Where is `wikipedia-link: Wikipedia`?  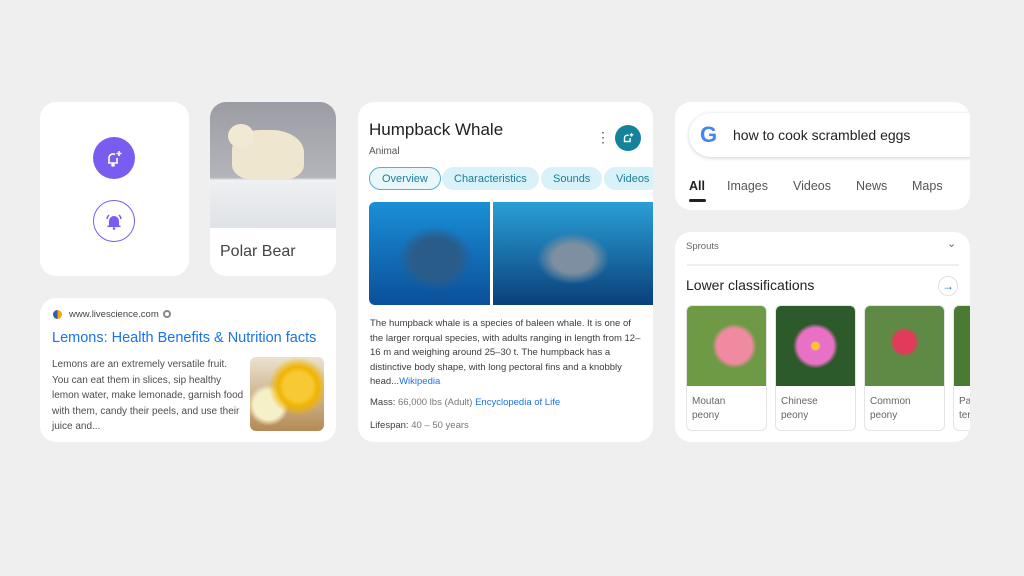 wikipedia-link: Wikipedia is located at coordinates (419, 381).